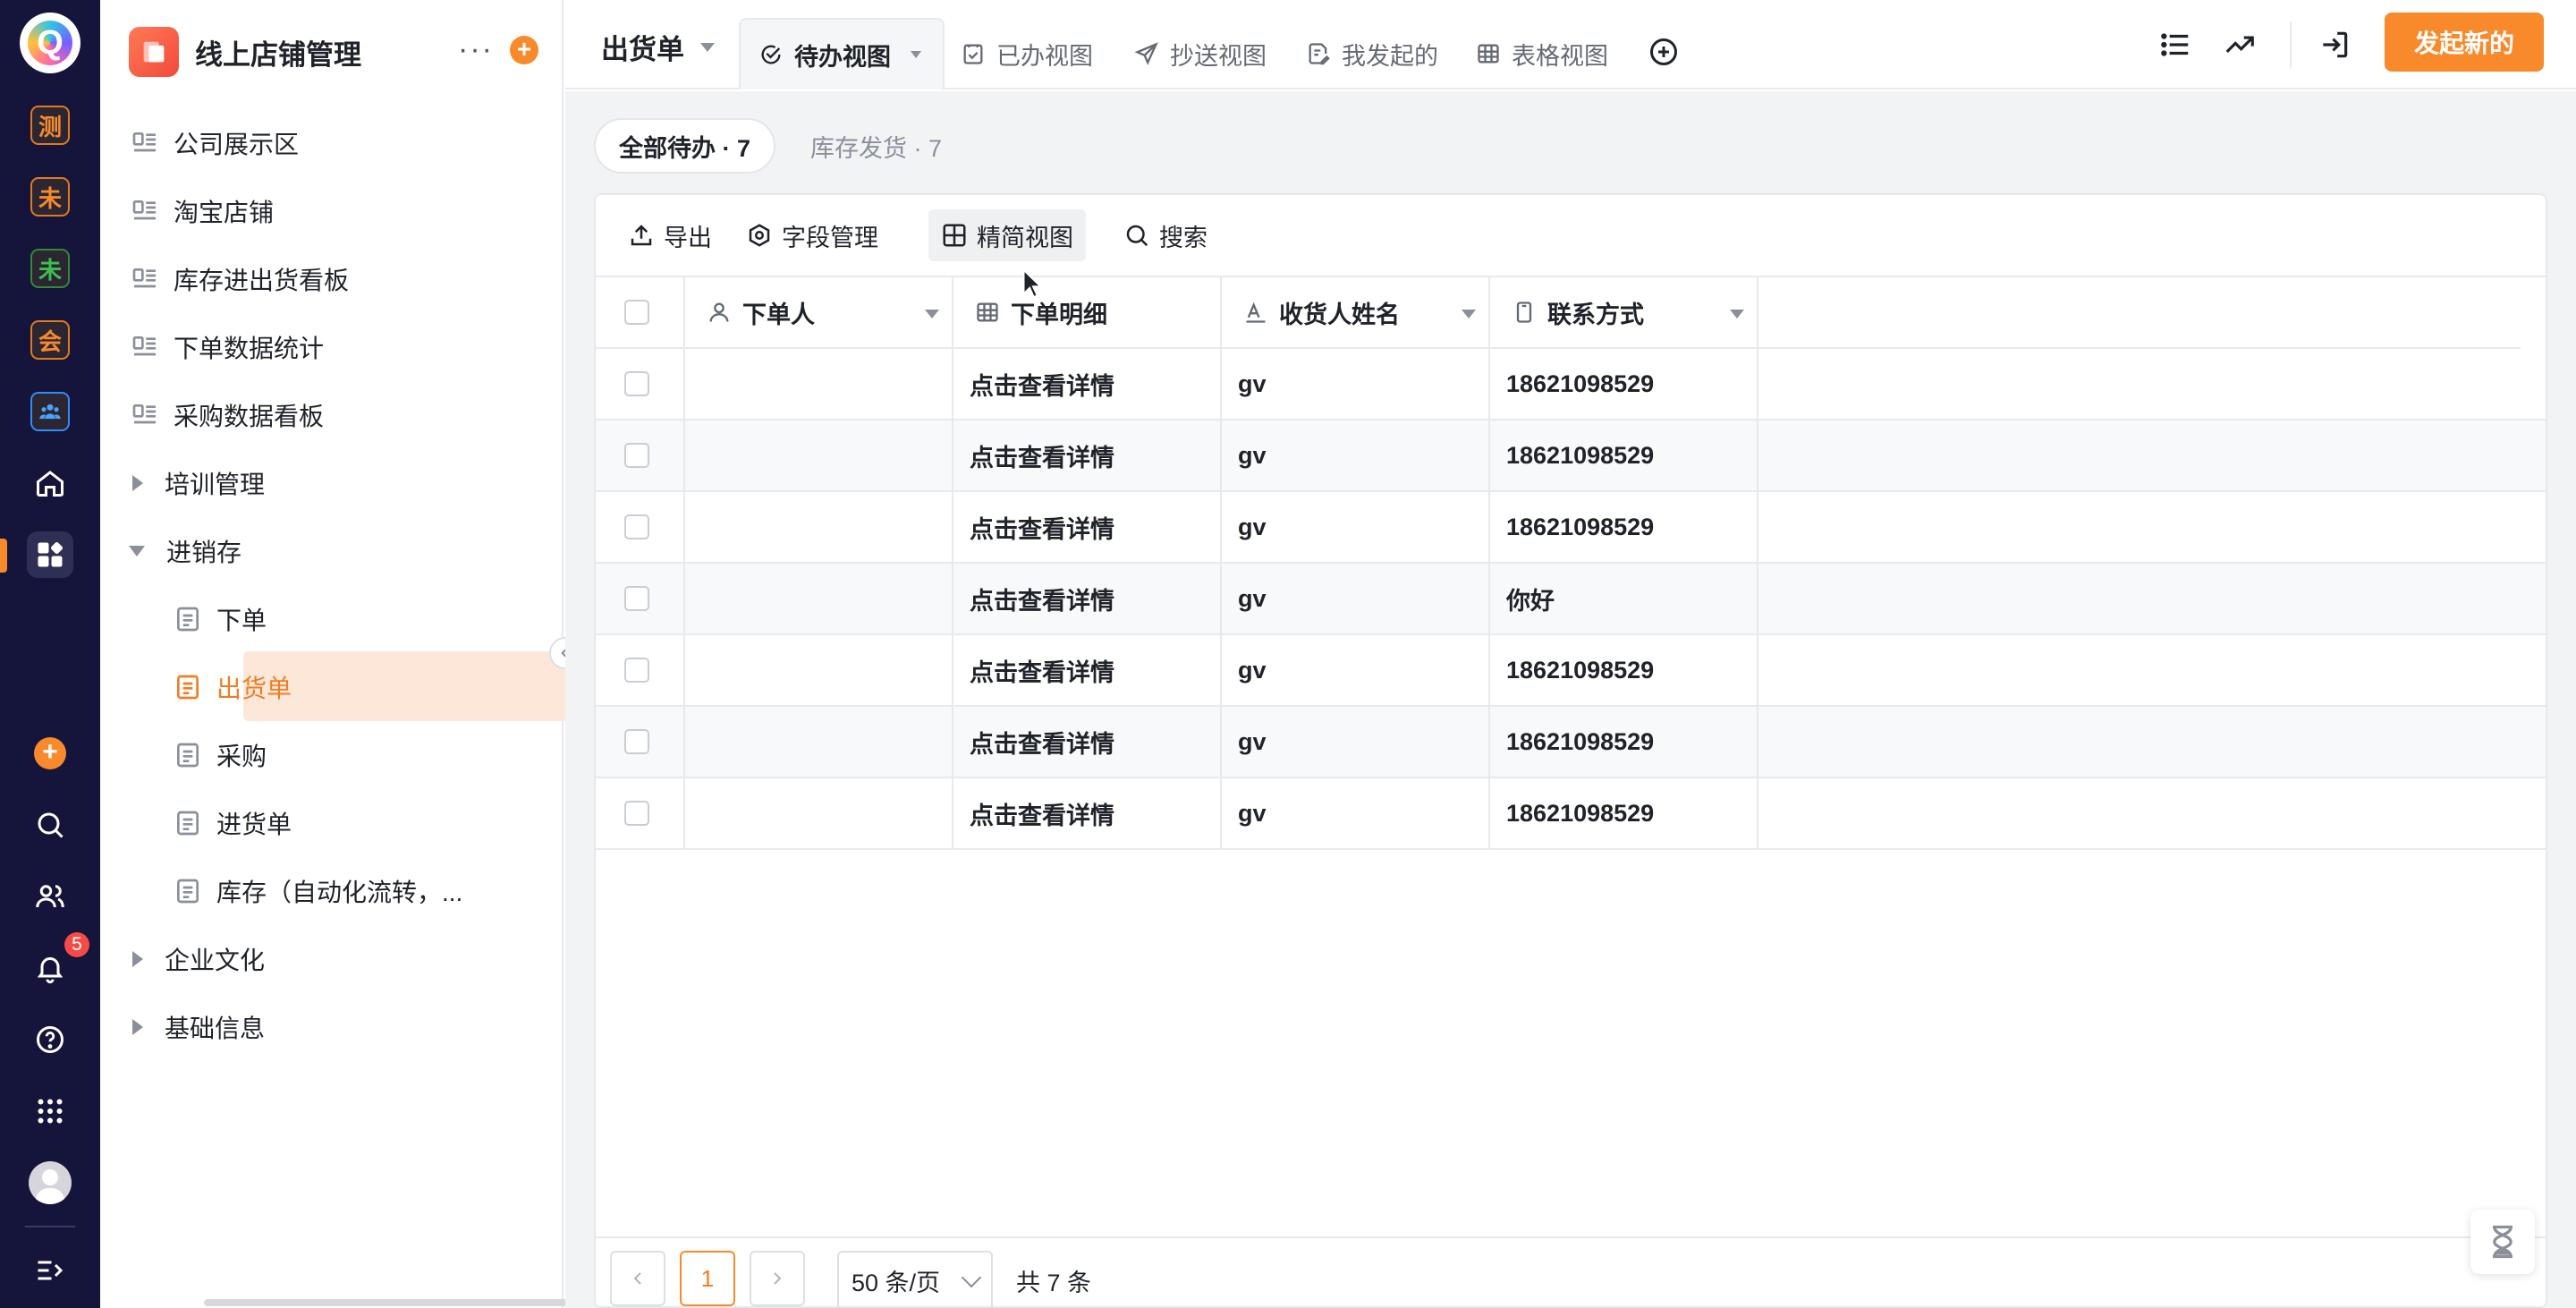  I want to click on next-page-button, so click(777, 1278).